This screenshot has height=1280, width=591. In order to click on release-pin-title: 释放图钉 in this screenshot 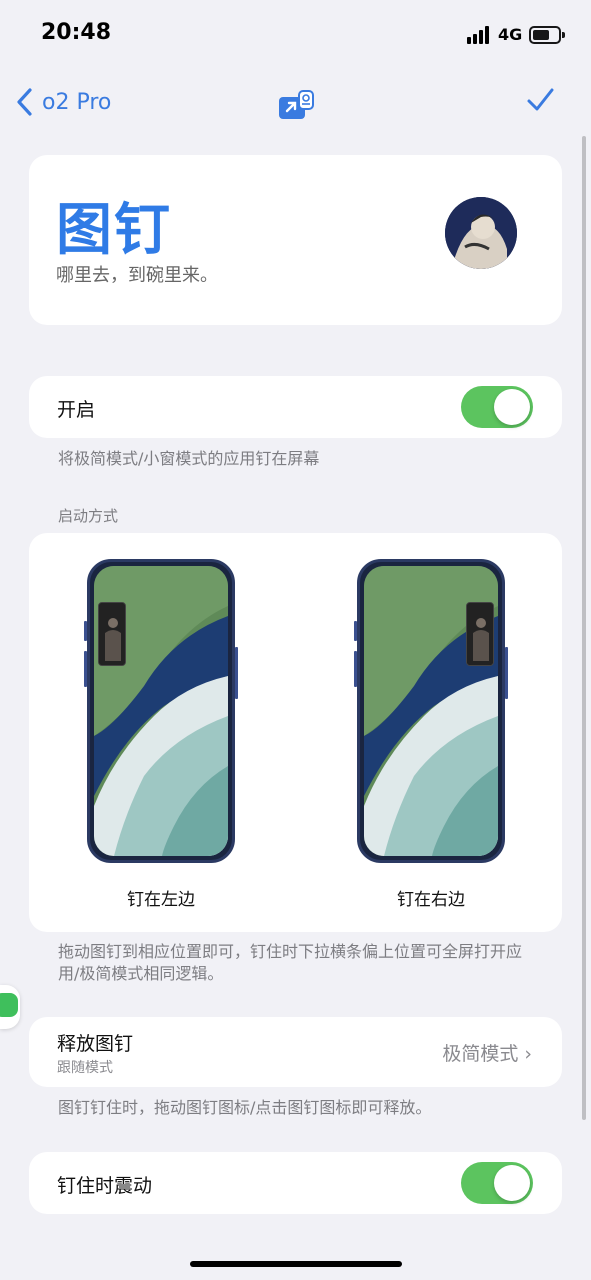, I will do `click(95, 1044)`.